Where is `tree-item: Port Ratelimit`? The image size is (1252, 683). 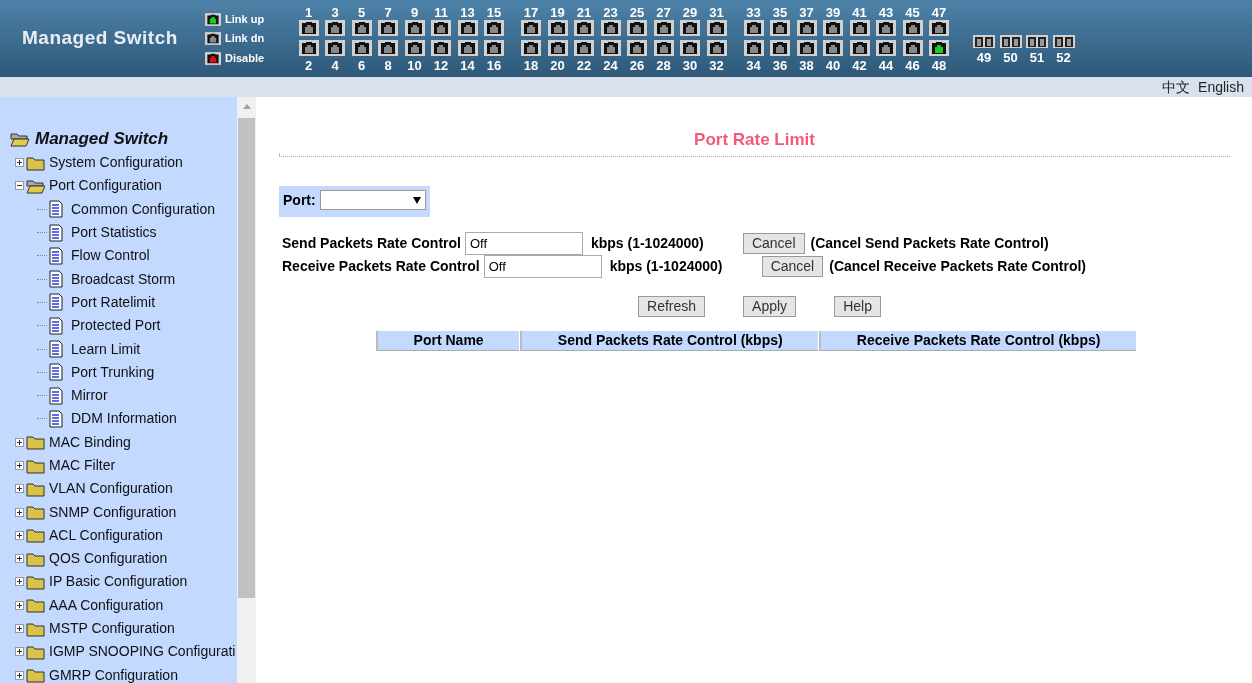 tree-item: Port Ratelimit is located at coordinates (113, 302).